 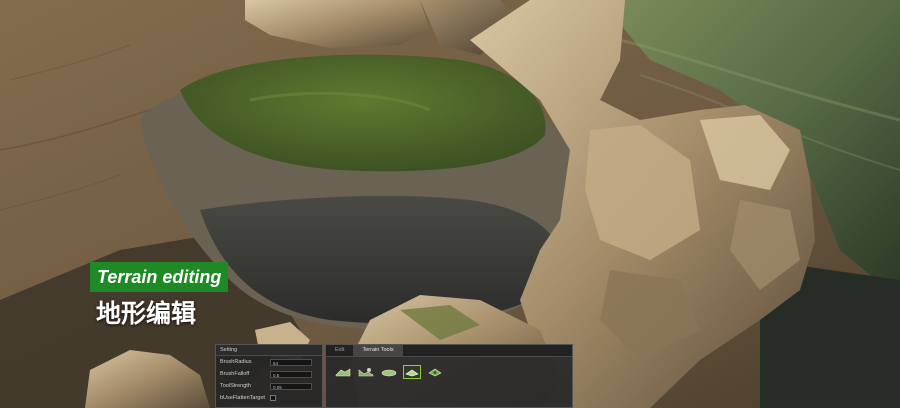 What do you see at coordinates (269, 350) in the screenshot?
I see `settings-header: Setting` at bounding box center [269, 350].